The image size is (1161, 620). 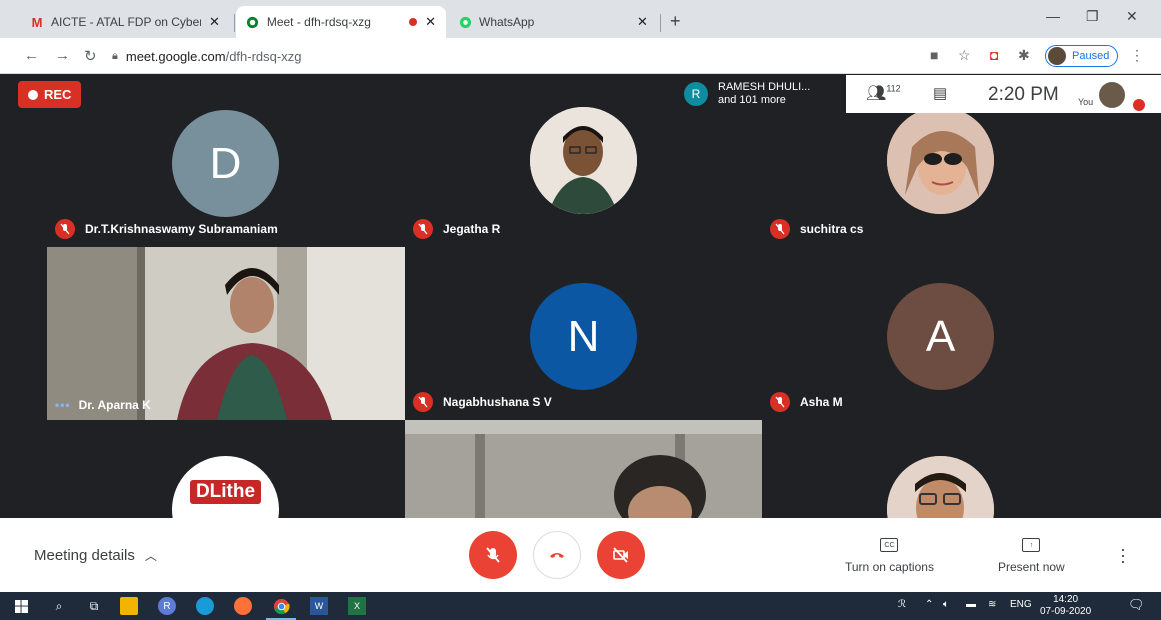 What do you see at coordinates (553, 22) in the screenshot?
I see `tab-whatsapp: WhatsApp ✕` at bounding box center [553, 22].